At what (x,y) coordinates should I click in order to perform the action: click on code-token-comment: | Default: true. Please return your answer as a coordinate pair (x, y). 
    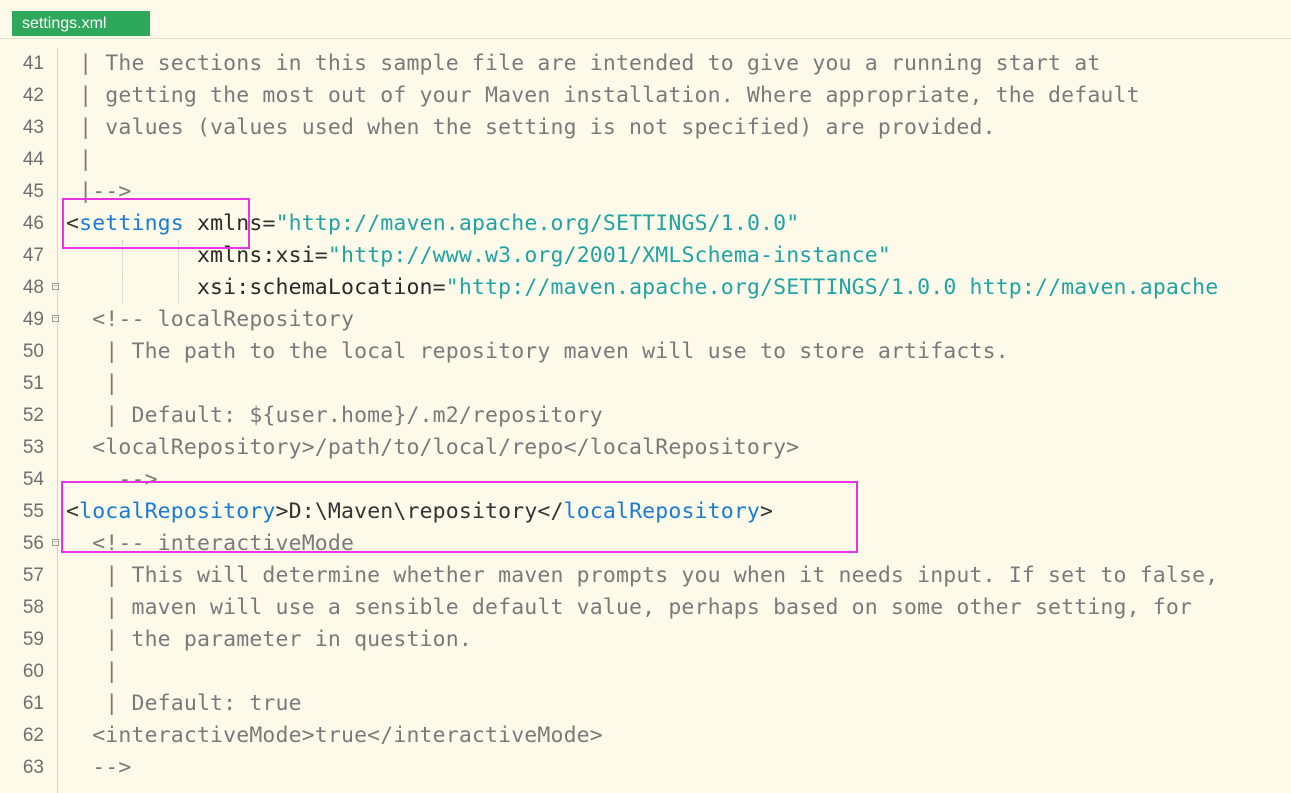
    Looking at the image, I should click on (184, 703).